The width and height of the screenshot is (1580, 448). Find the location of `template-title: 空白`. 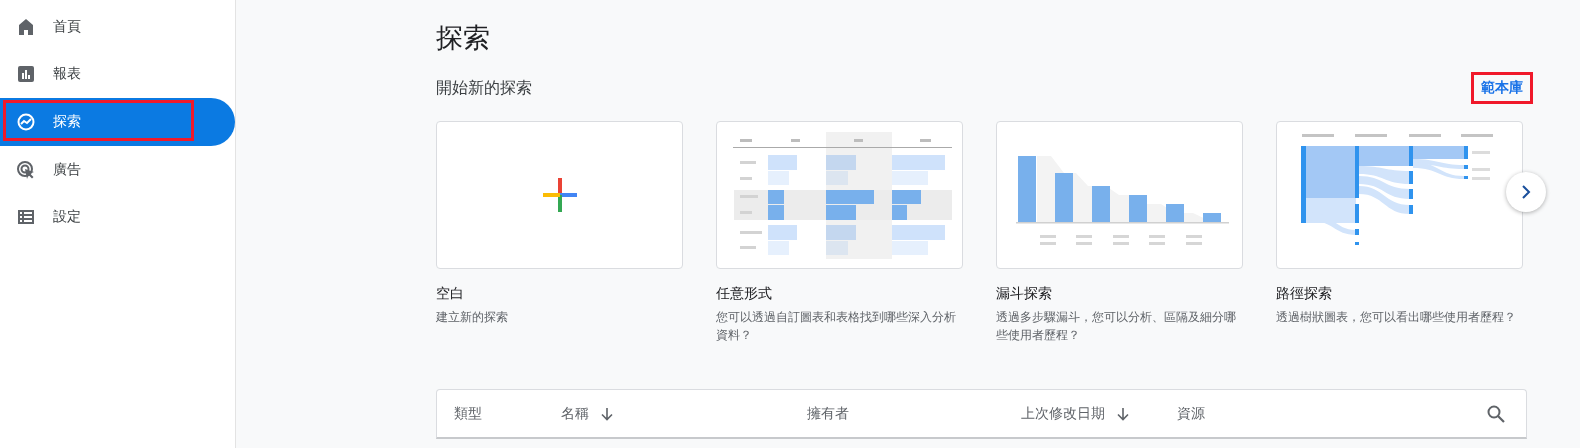

template-title: 空白 is located at coordinates (450, 294).